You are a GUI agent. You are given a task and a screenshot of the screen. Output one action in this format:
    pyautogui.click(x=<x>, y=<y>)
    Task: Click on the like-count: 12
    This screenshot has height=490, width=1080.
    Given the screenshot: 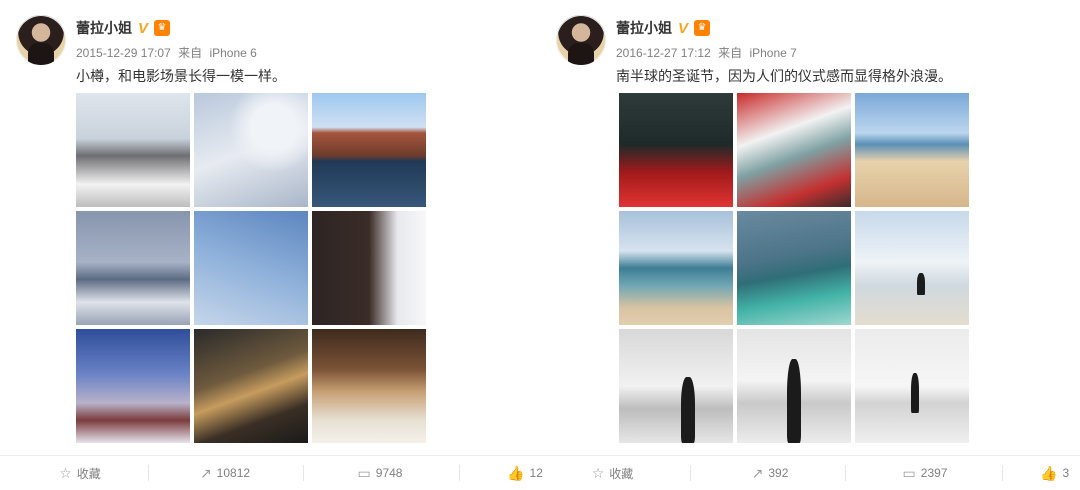 What is the action you would take?
    pyautogui.click(x=536, y=473)
    